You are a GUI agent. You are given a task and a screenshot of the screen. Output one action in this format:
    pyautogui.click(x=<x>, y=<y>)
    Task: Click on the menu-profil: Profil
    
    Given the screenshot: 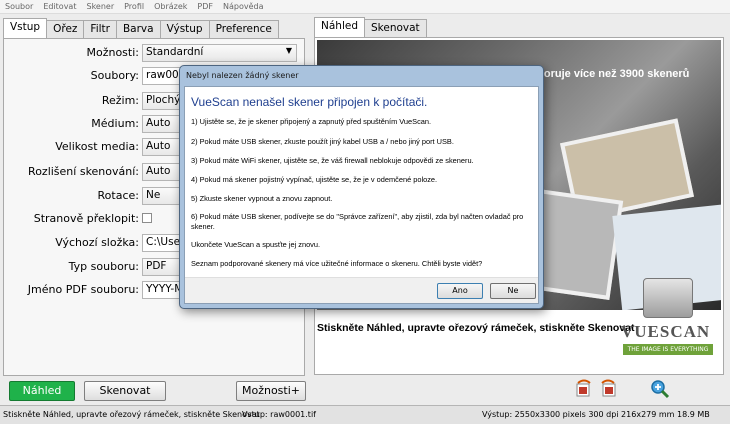 What is the action you would take?
    pyautogui.click(x=134, y=6)
    